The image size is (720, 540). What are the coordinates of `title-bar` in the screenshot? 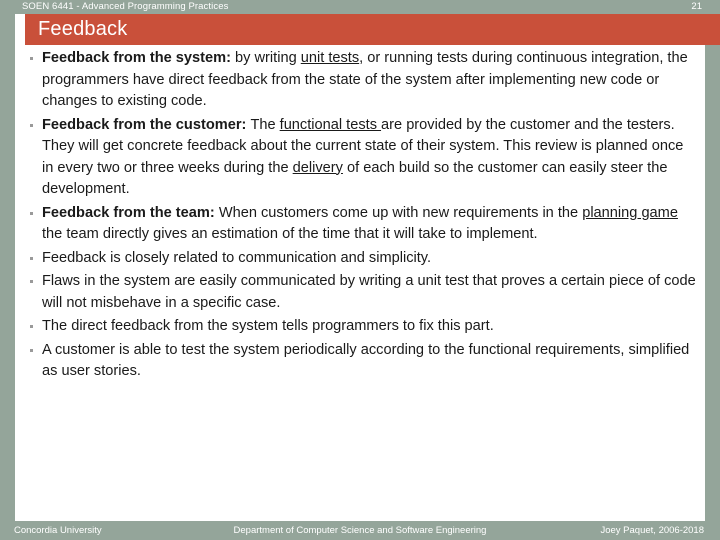 It's located at (372, 29).